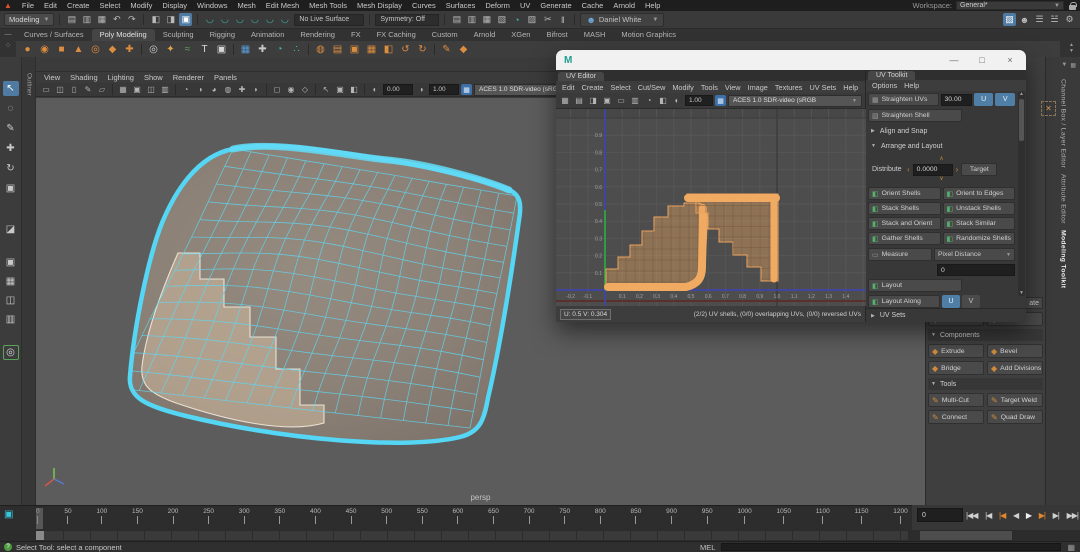 This screenshot has height=552, width=1080. I want to click on distribute-up-icon: ∧, so click(941, 159).